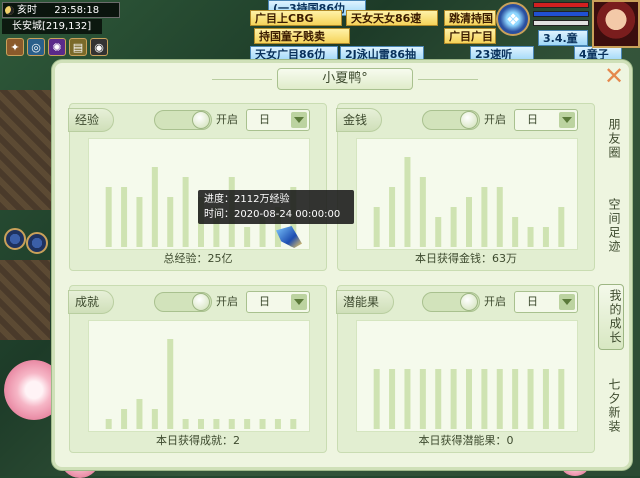 This screenshot has width=640, height=478. Describe the element at coordinates (227, 119) in the screenshot. I see `exp-toggle-label: 开启` at that location.